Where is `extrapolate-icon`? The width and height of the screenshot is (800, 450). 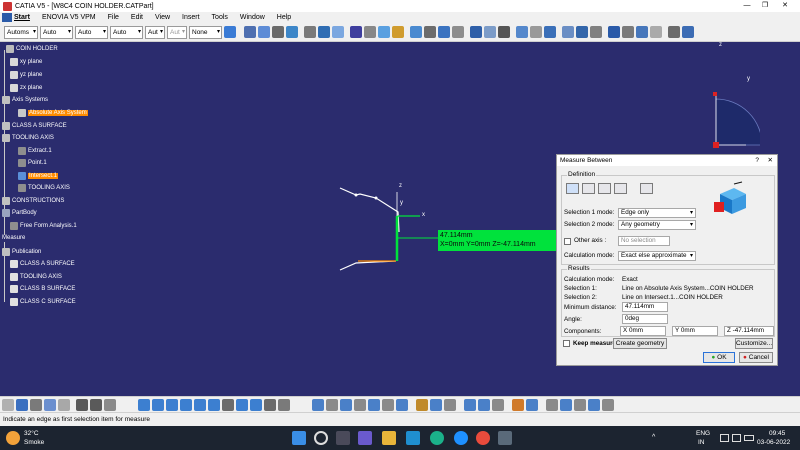 extrapolate-icon is located at coordinates (522, 32).